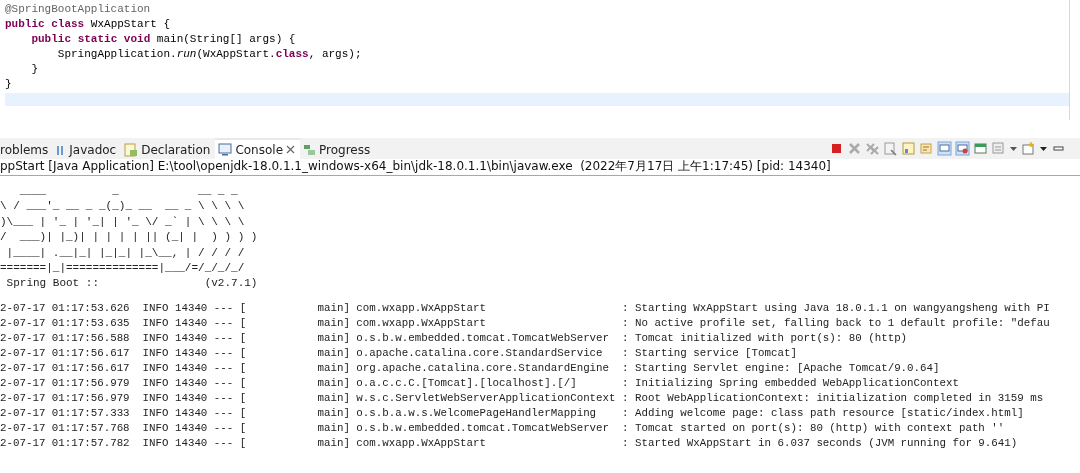 Image resolution: width=1080 pixels, height=473 pixels. I want to click on banner-line: / ___)| |_)| | | | | || (_| | ) ) ) ), so click(129, 238).